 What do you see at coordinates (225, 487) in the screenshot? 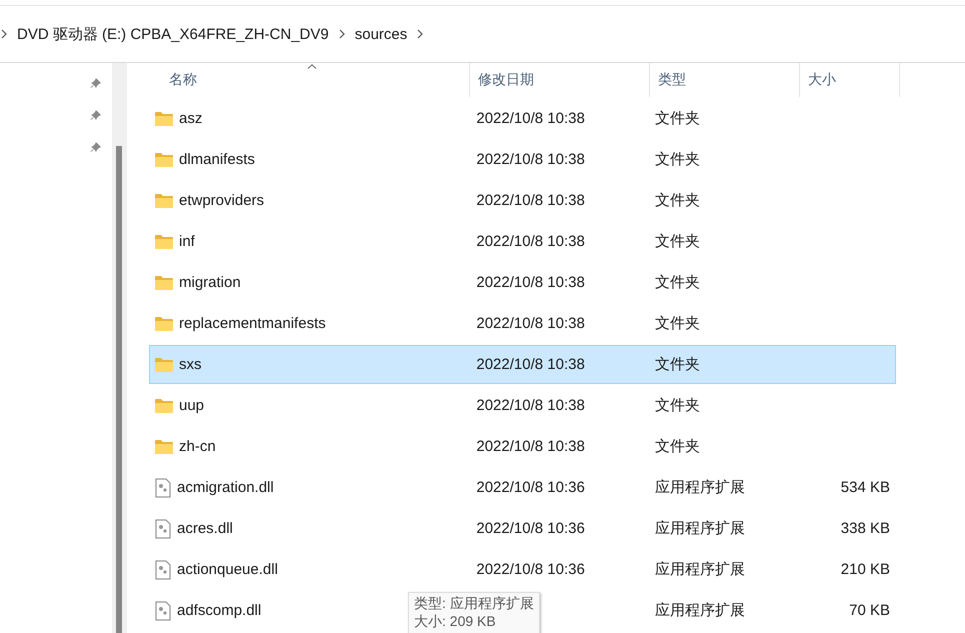
I see `file-name: acmigration.dll` at bounding box center [225, 487].